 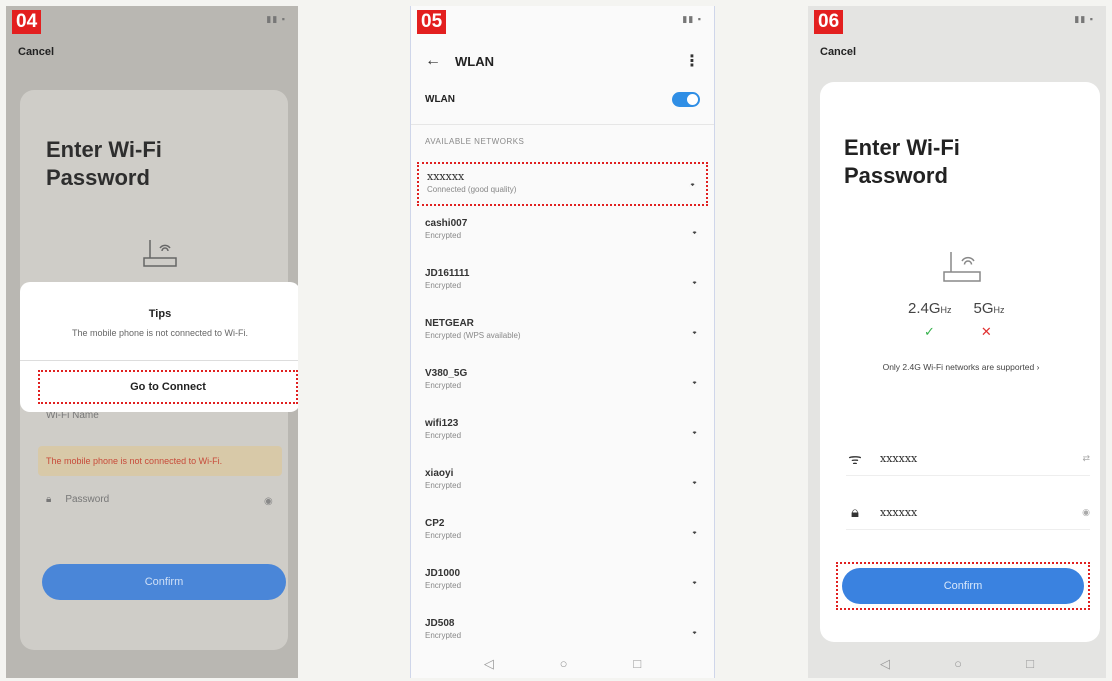 What do you see at coordinates (562, 537) in the screenshot?
I see `network-item: CP2 Encrypted ◔` at bounding box center [562, 537].